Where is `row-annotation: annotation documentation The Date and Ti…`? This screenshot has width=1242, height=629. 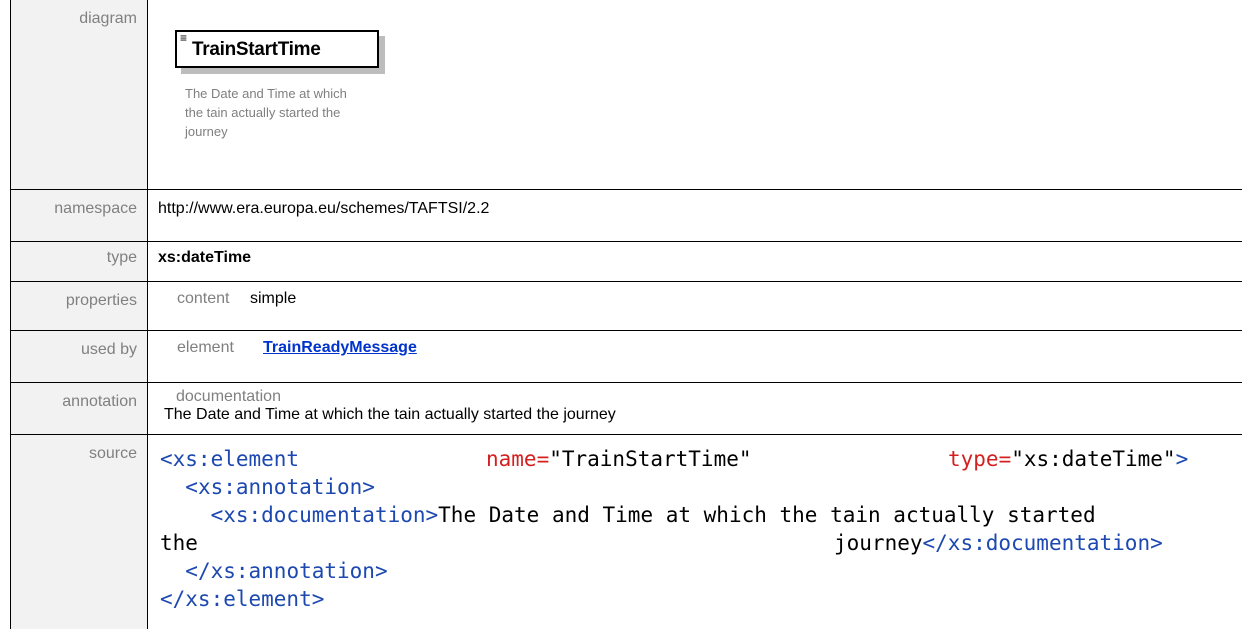
row-annotation: annotation documentation The Date and Ti… is located at coordinates (626, 409).